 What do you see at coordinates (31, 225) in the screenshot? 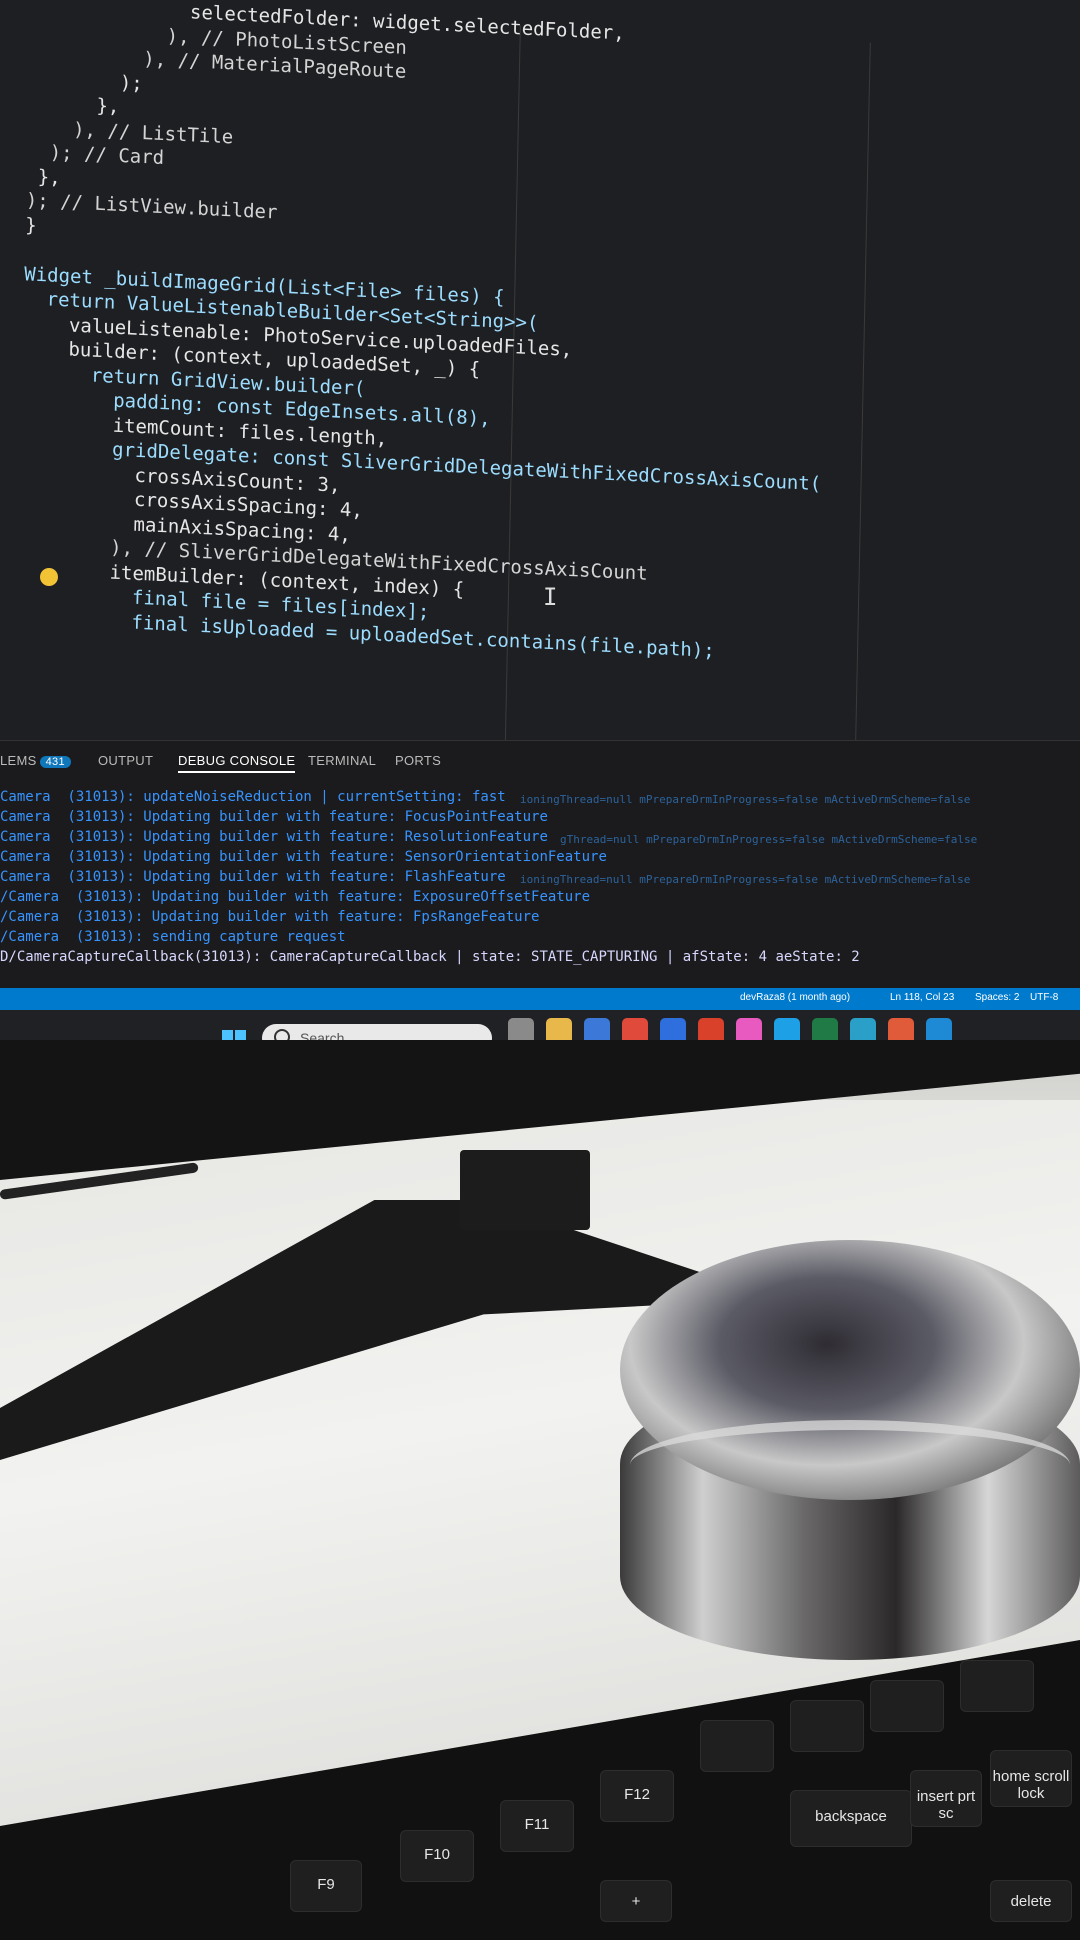
I see `code-line: }` at bounding box center [31, 225].